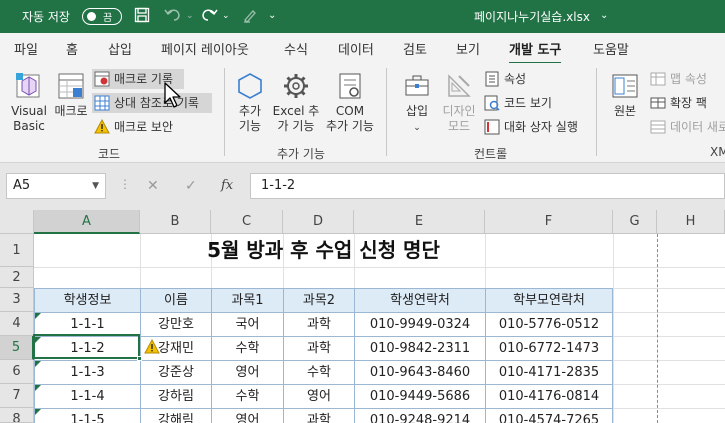  What do you see at coordinates (658, 103) in the screenshot?
I see `expansion-packs-icon` at bounding box center [658, 103].